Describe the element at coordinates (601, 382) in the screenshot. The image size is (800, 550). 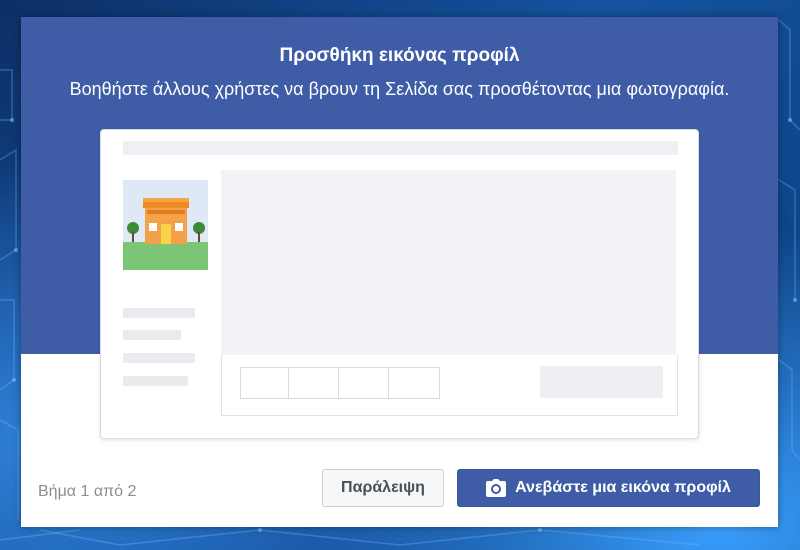
I see `preview-action-button` at that location.